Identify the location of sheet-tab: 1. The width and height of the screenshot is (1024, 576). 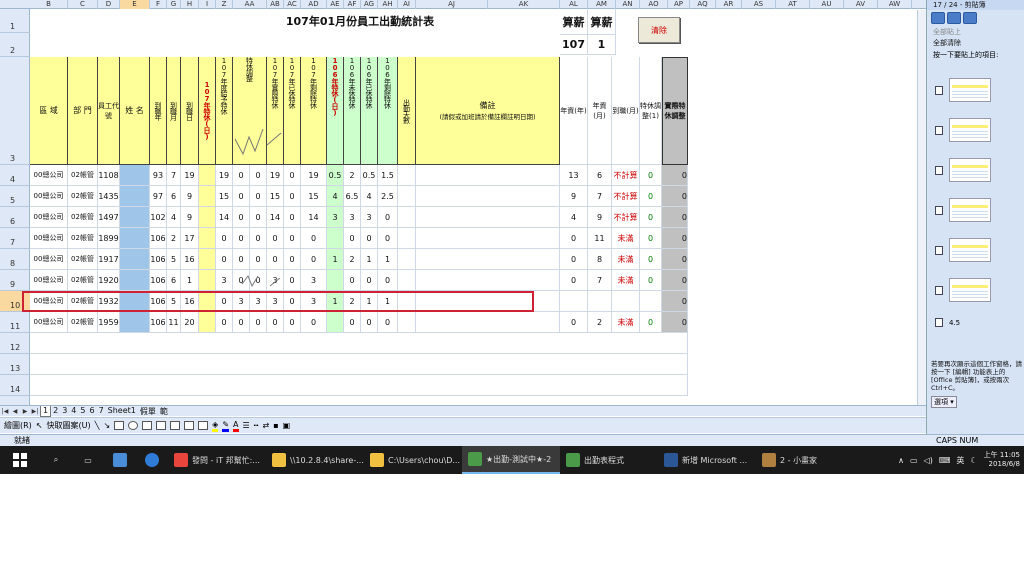
(46, 411).